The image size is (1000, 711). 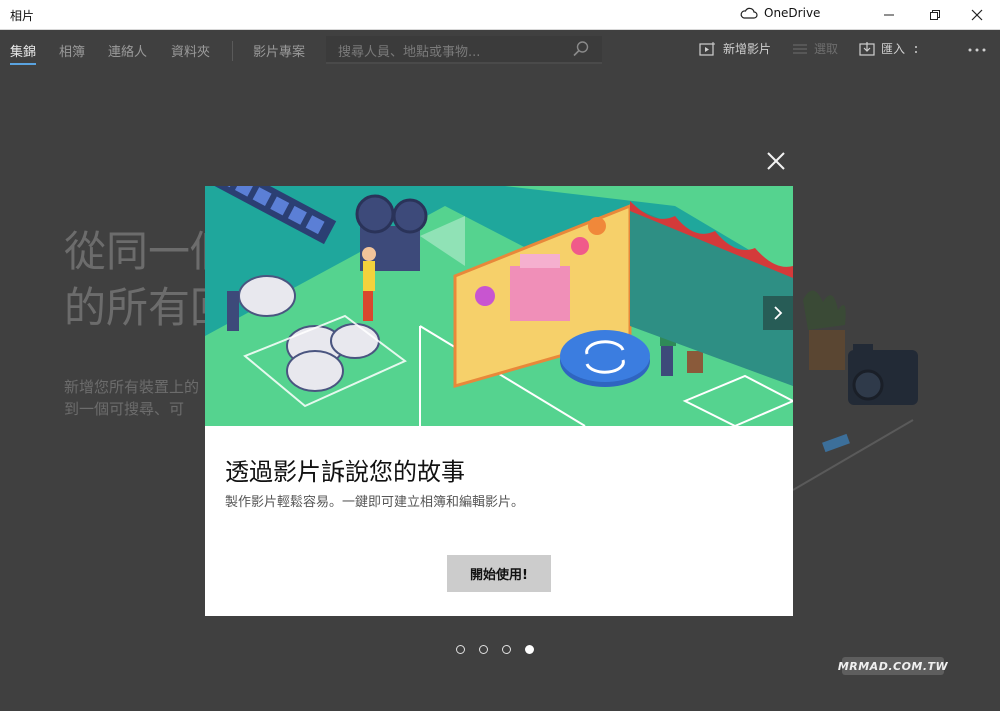 I want to click on background-illustration, so click(x=855, y=390).